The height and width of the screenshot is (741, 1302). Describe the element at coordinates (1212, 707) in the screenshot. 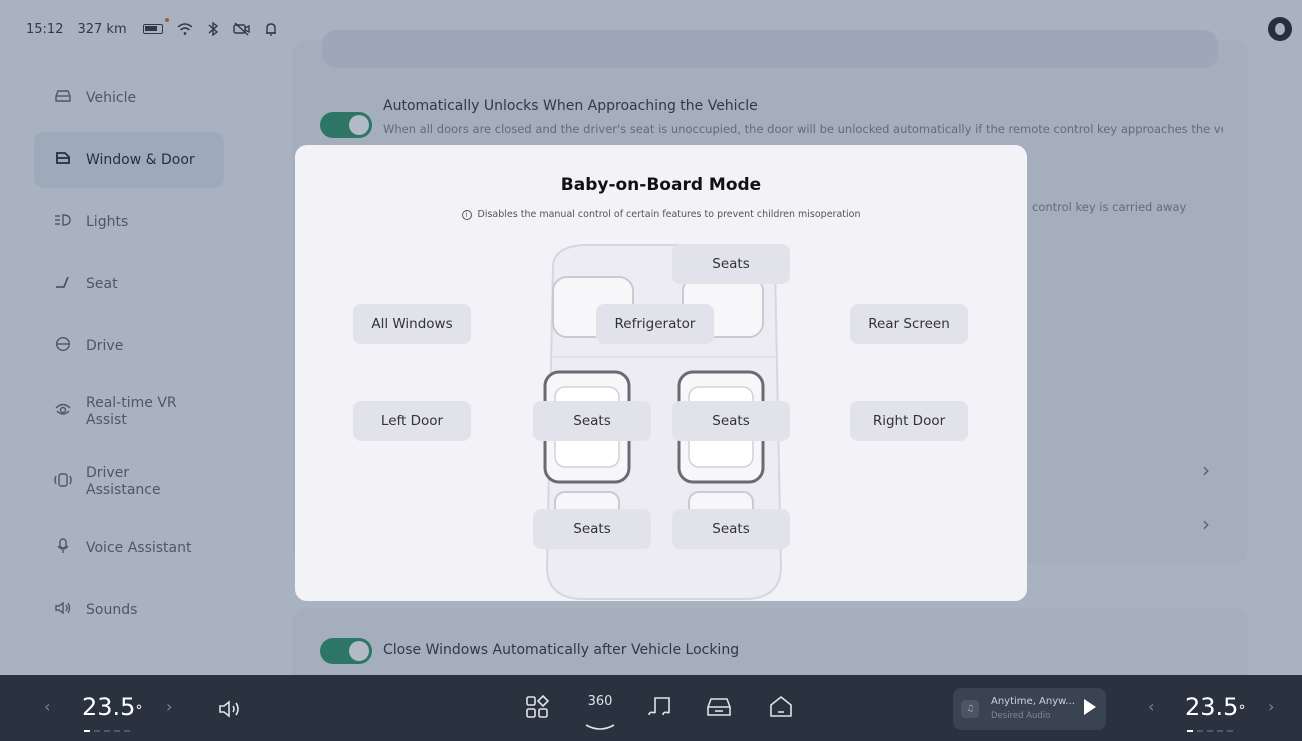

I see `temp-right-value: 23.5` at that location.